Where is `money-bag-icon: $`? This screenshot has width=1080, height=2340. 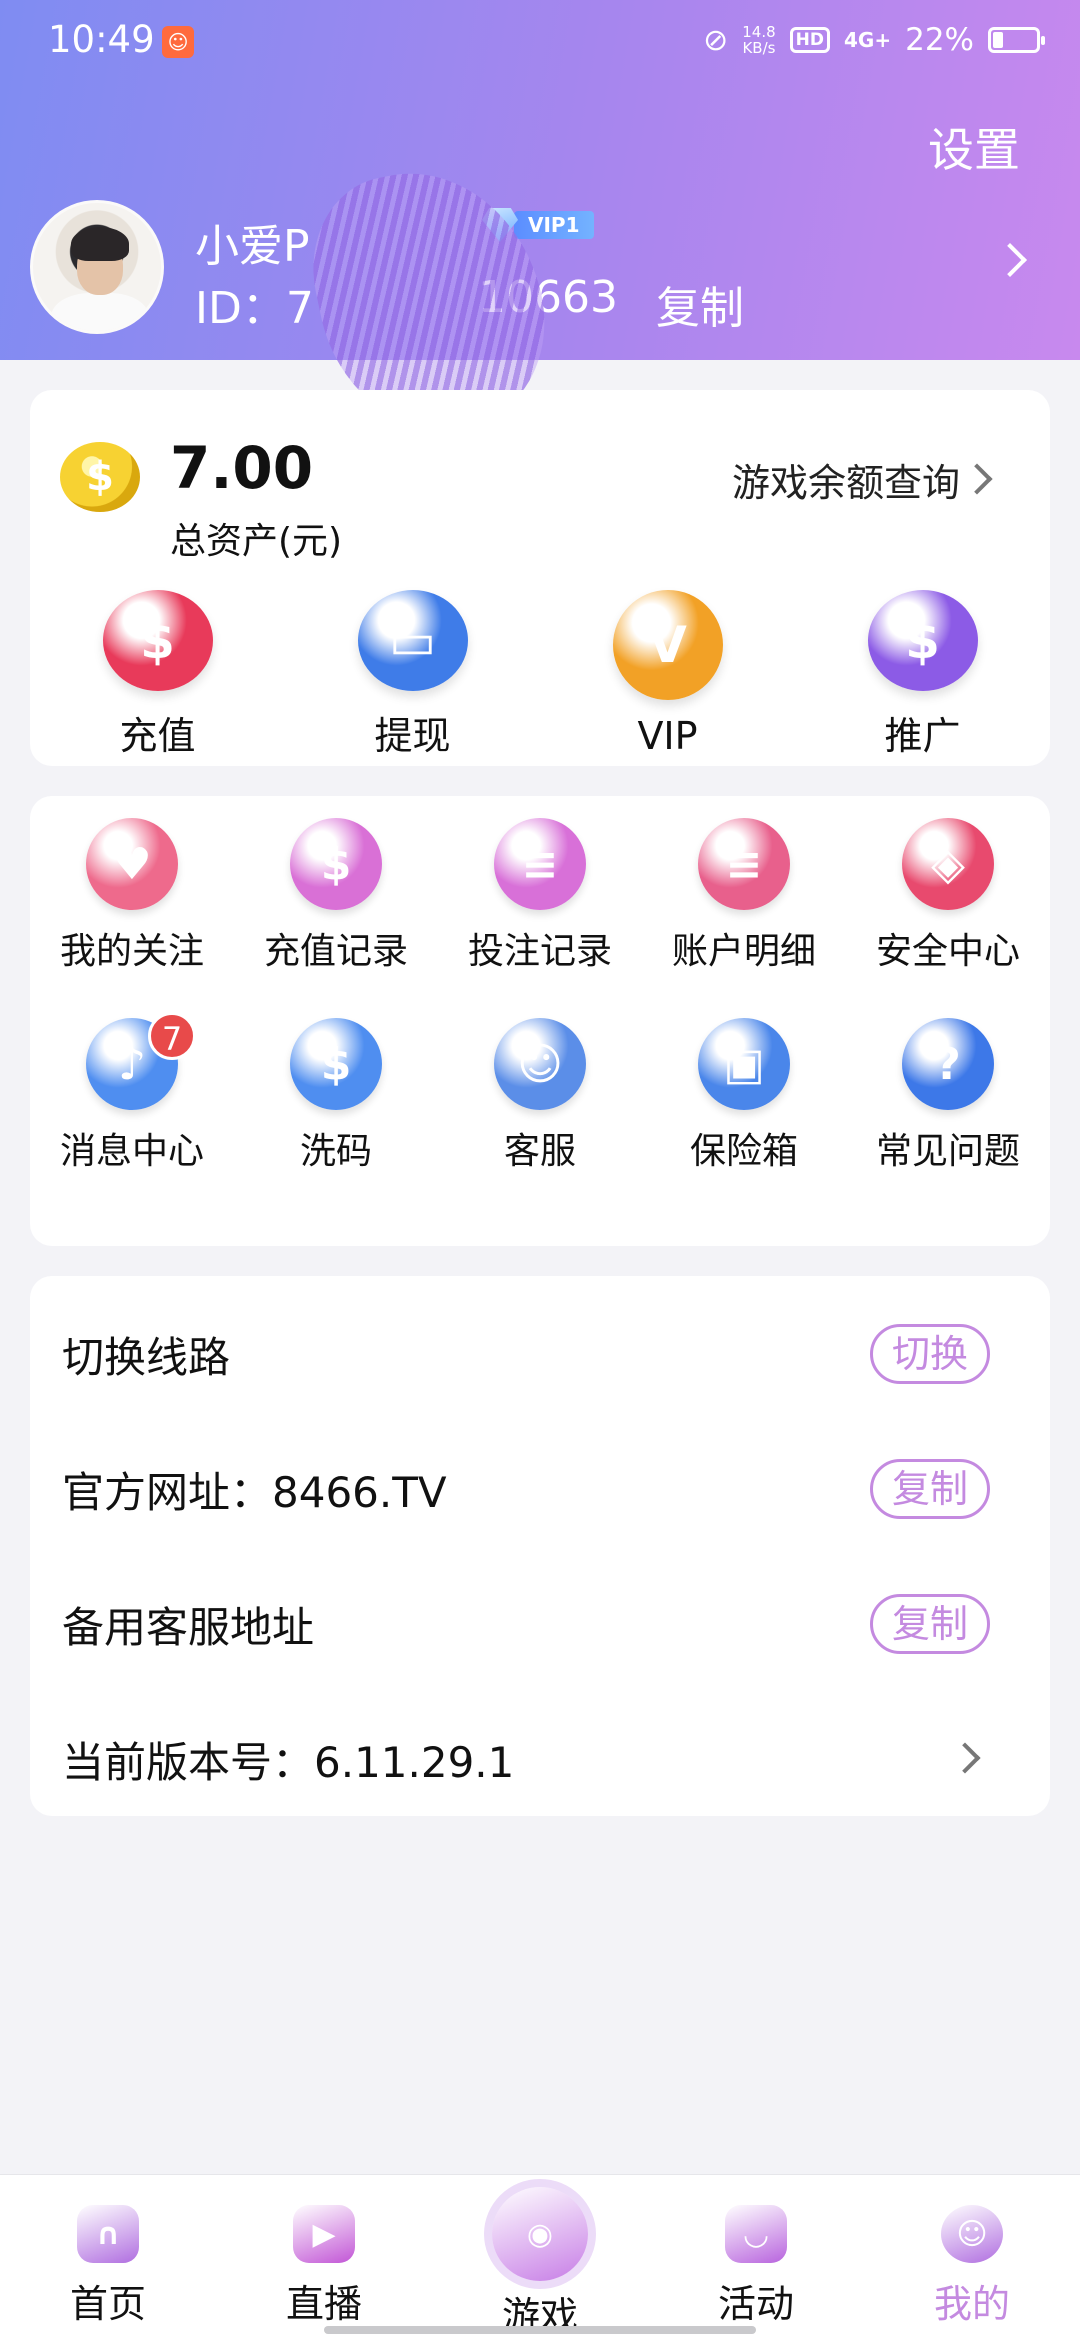 money-bag-icon: $ is located at coordinates (157, 640).